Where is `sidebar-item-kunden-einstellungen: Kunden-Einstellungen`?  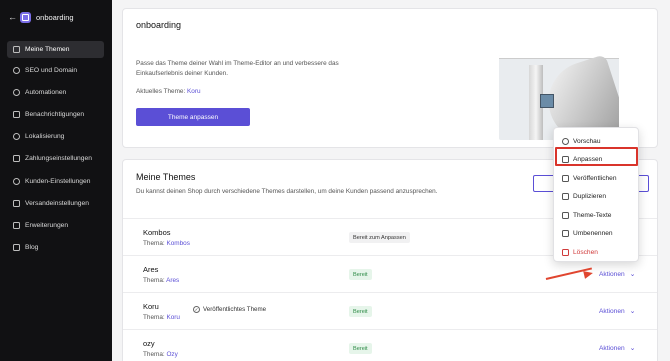
sidebar-item-kunden-einstellungen: Kunden-Einstellungen is located at coordinates (55, 181).